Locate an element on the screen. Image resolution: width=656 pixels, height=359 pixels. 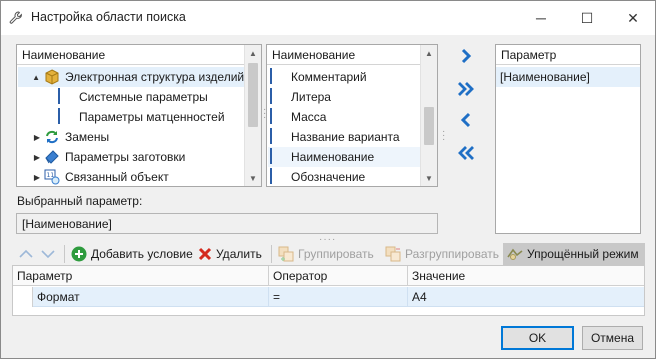
add-condition-button: Добавить условие is located at coordinates (132, 254).